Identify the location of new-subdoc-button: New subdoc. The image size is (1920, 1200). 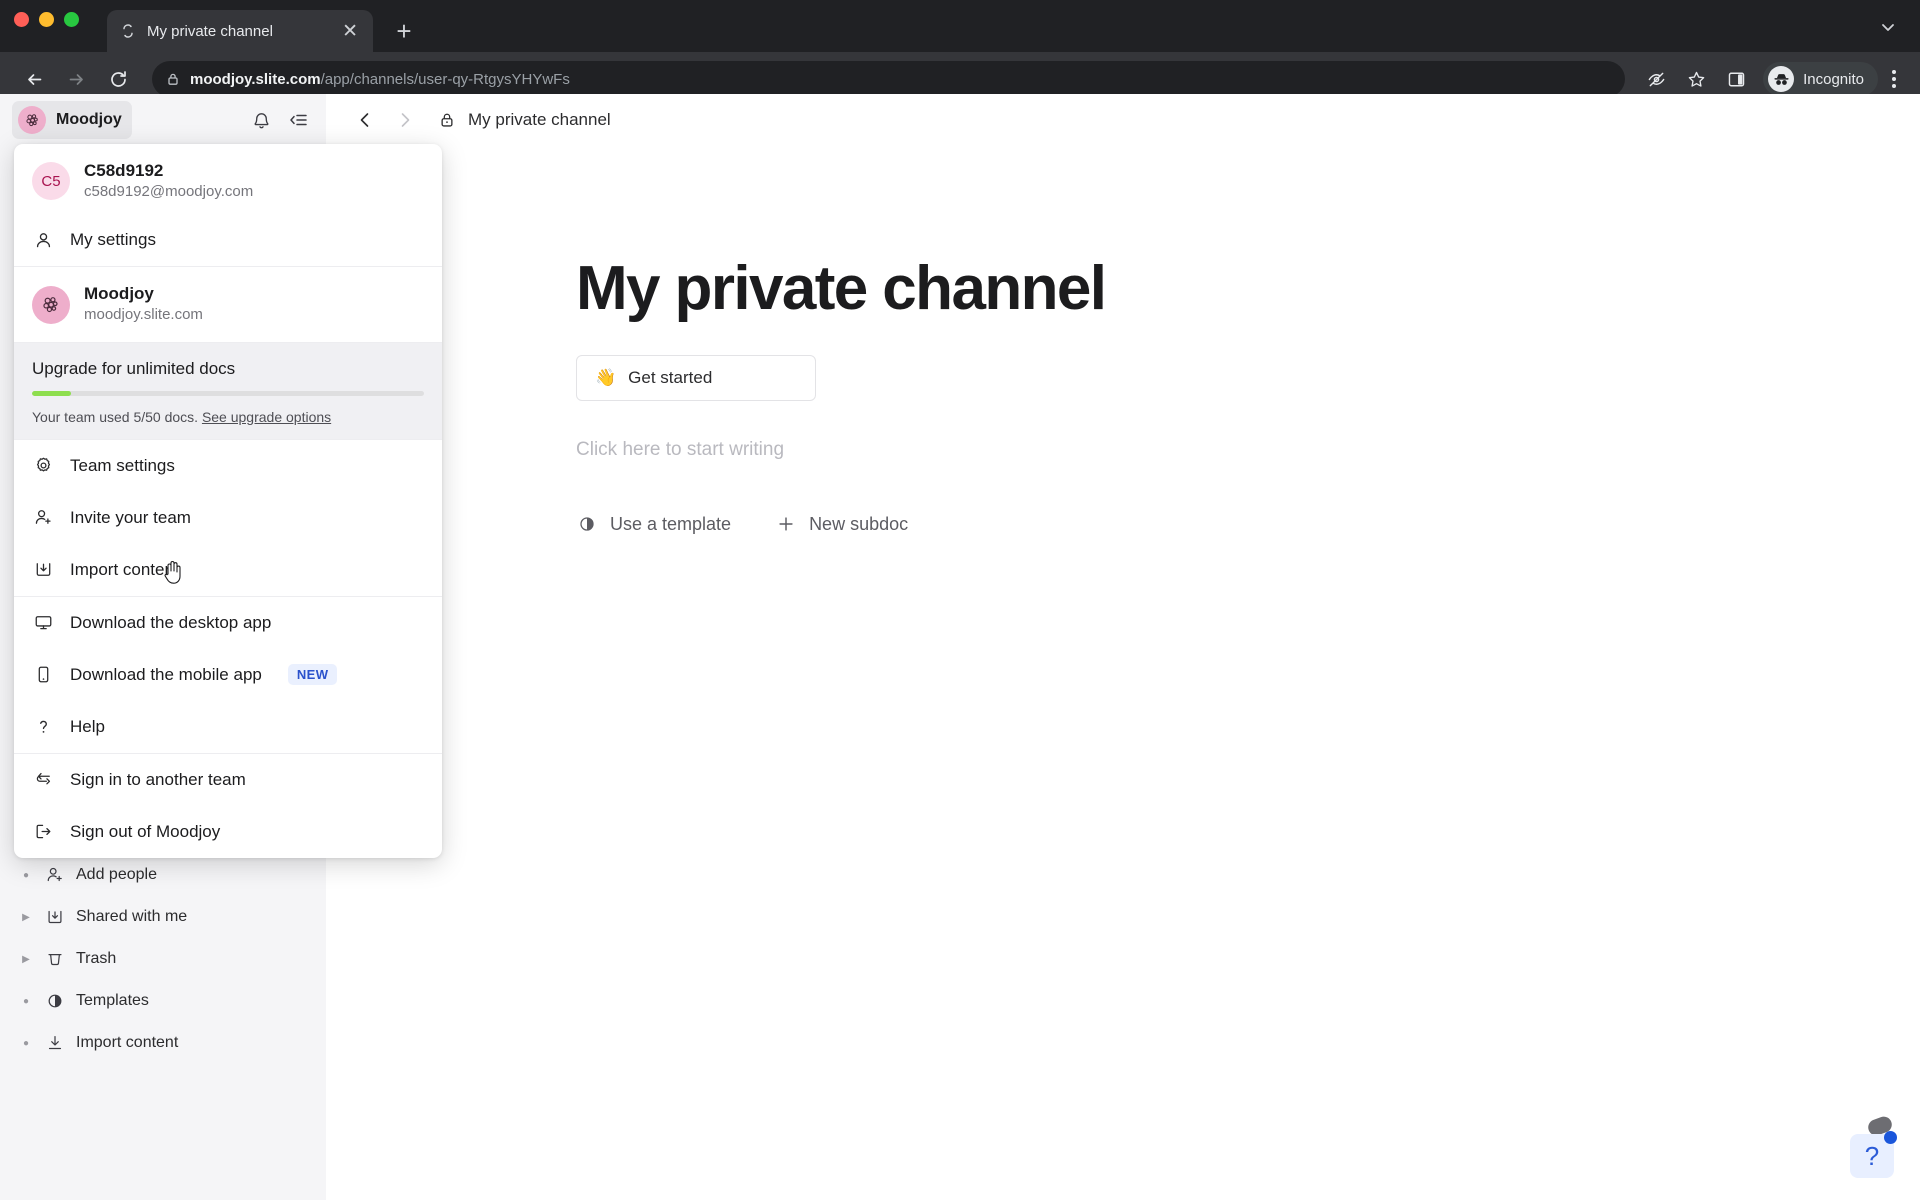
(841, 524).